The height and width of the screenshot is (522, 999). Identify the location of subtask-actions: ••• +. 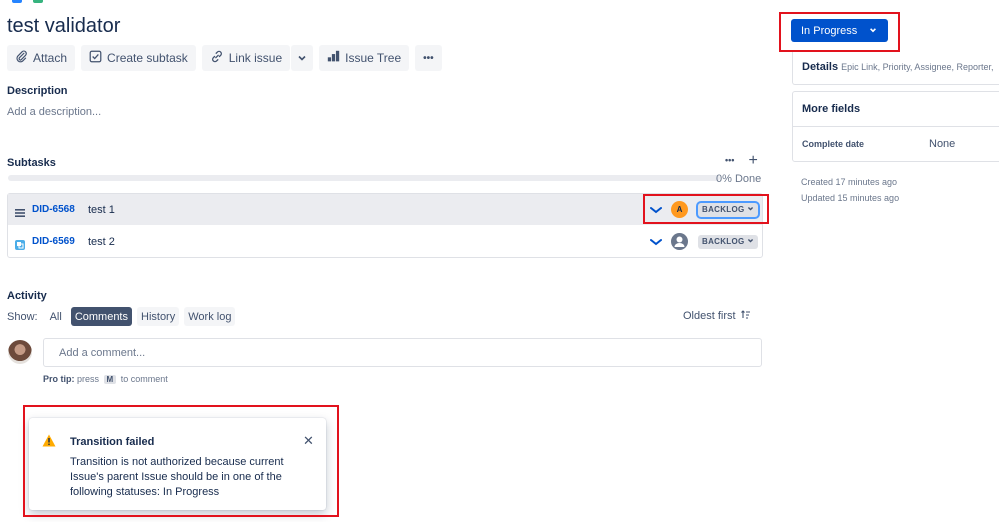
(741, 161).